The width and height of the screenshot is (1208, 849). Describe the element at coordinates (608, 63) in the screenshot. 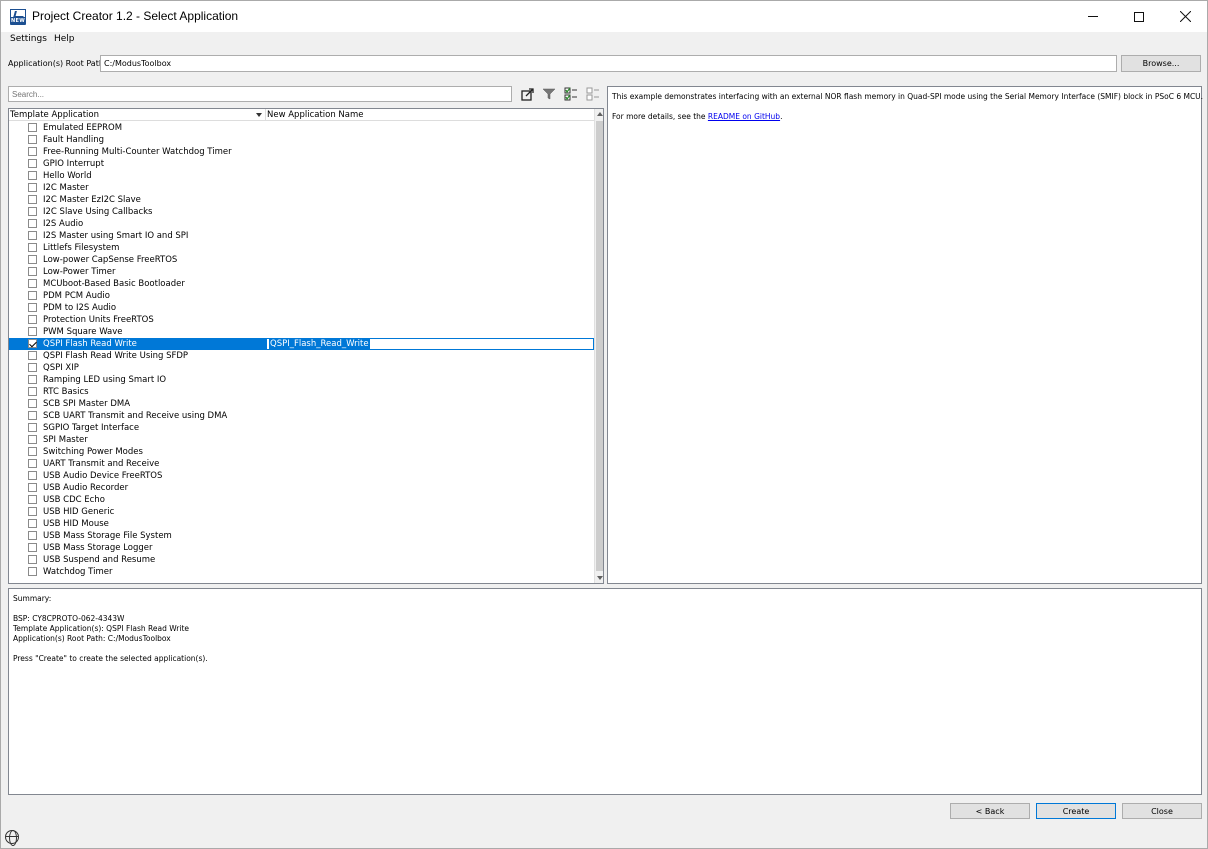

I see `root-path-input: C:/ModusToolbox` at that location.